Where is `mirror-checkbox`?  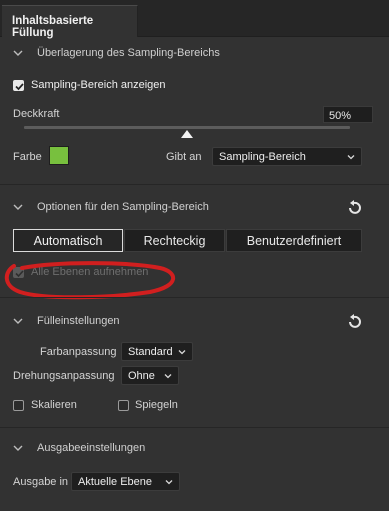 mirror-checkbox is located at coordinates (123, 405).